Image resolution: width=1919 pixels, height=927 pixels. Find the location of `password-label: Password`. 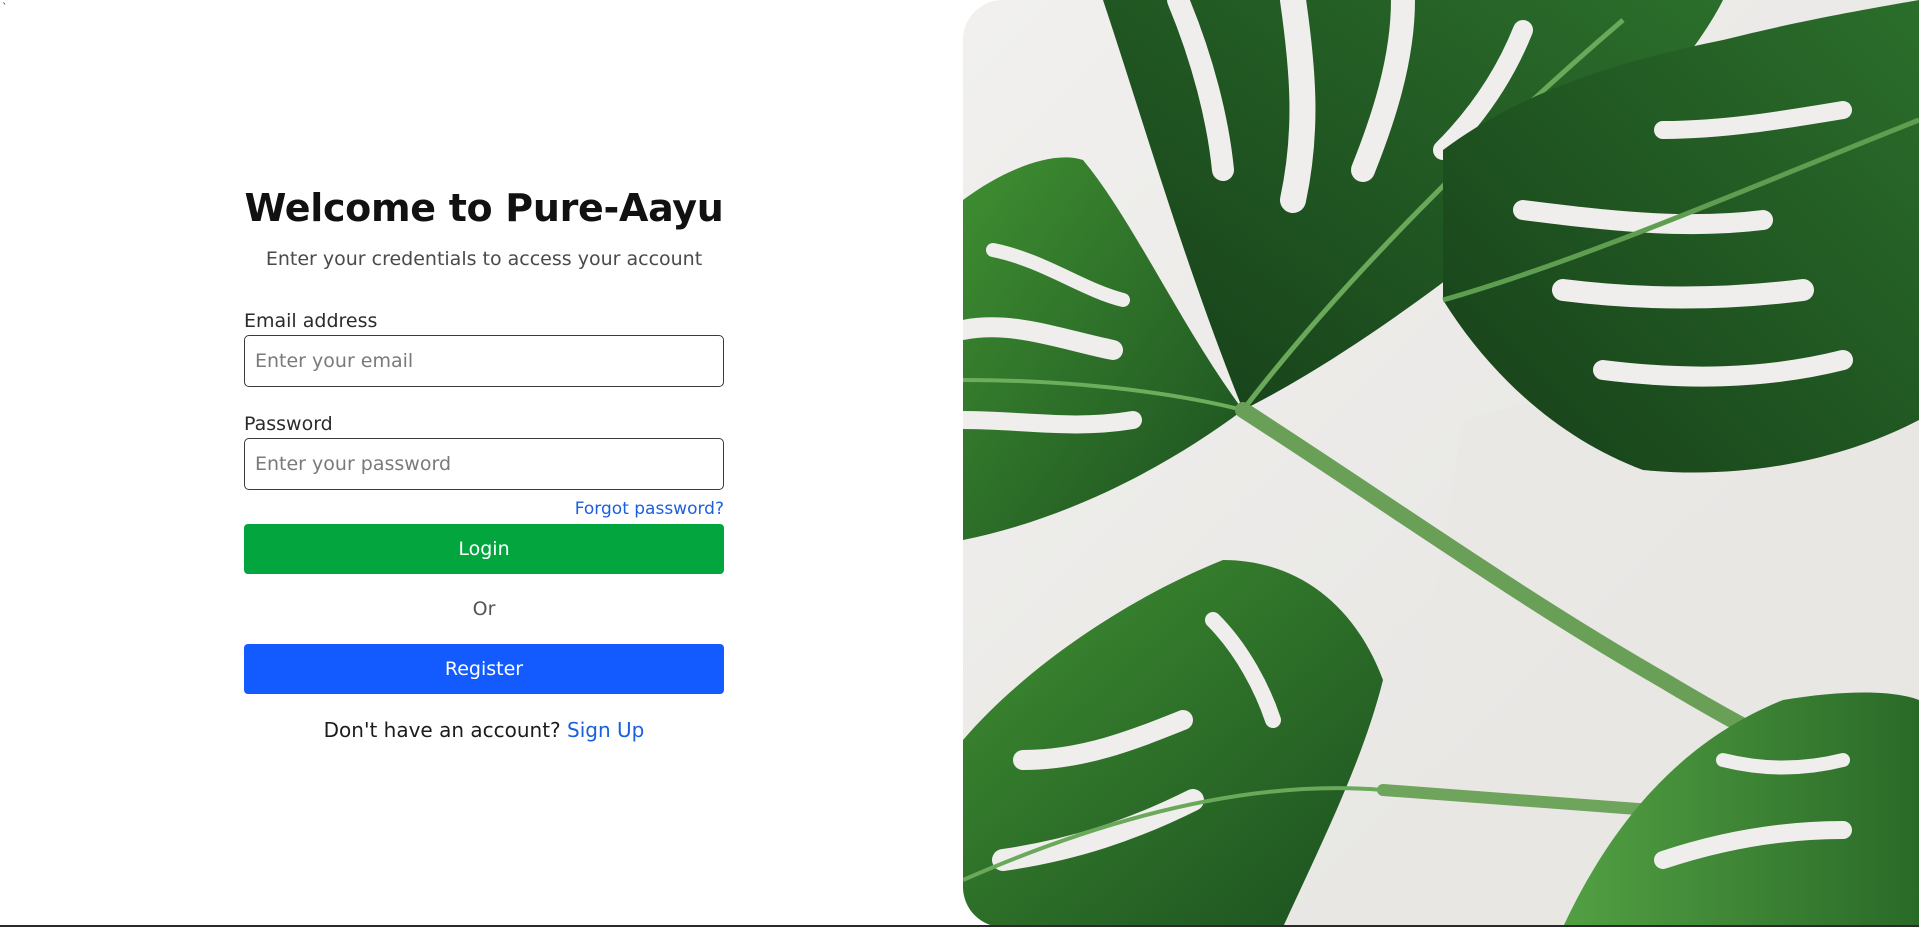

password-label: Password is located at coordinates (288, 424).